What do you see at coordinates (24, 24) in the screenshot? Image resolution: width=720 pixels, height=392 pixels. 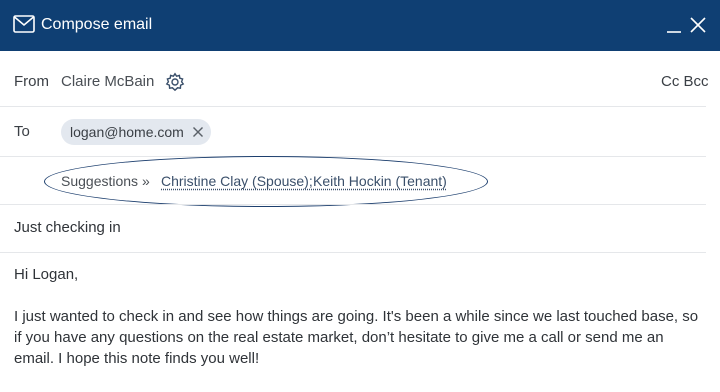 I see `mail-icon` at bounding box center [24, 24].